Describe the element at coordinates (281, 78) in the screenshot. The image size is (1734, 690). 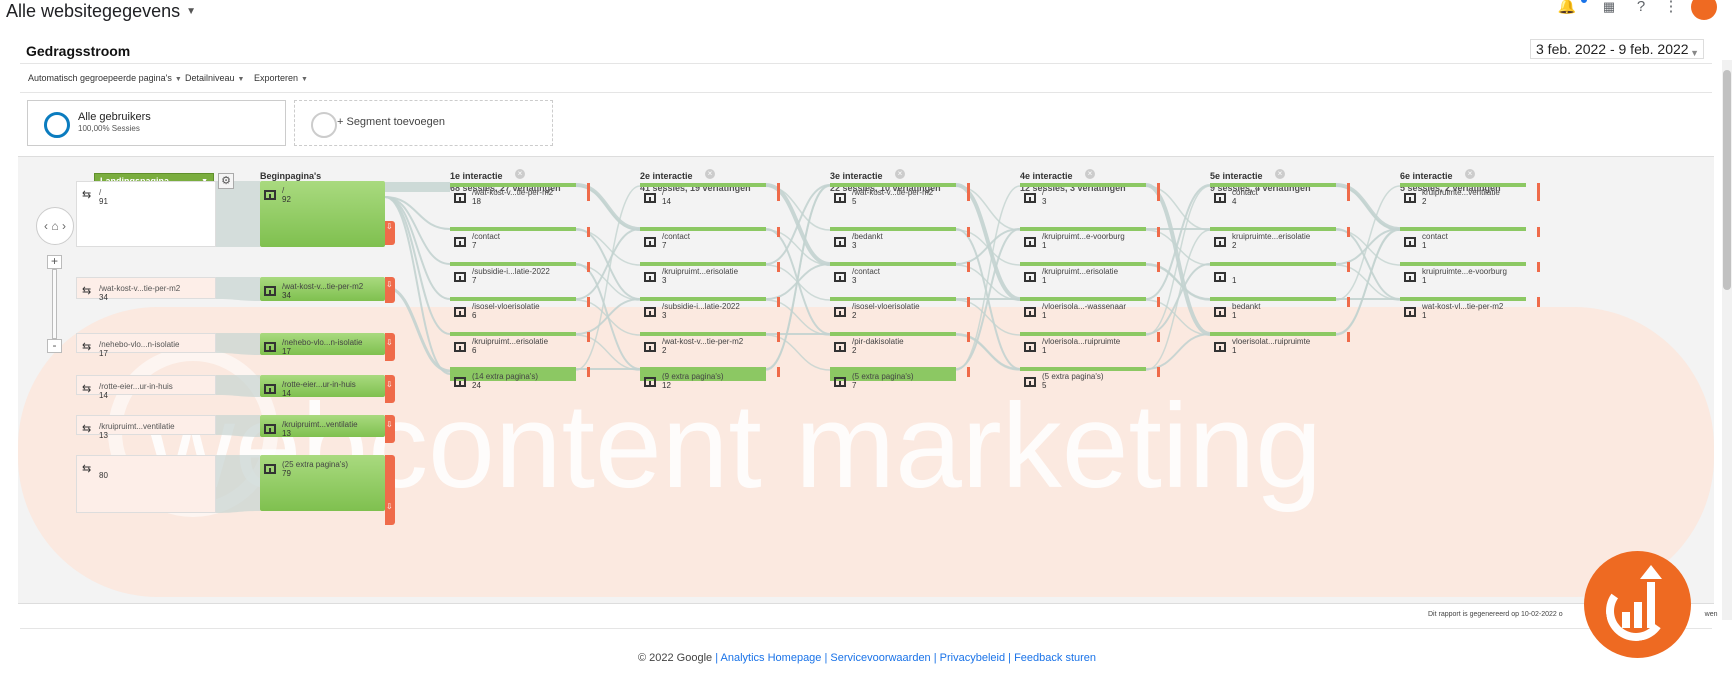
I see `export-menu: Exporteren ▼` at that location.